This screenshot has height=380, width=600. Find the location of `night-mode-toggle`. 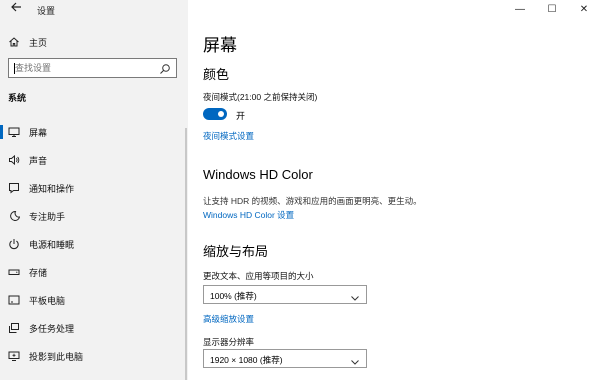

night-mode-toggle is located at coordinates (215, 114).